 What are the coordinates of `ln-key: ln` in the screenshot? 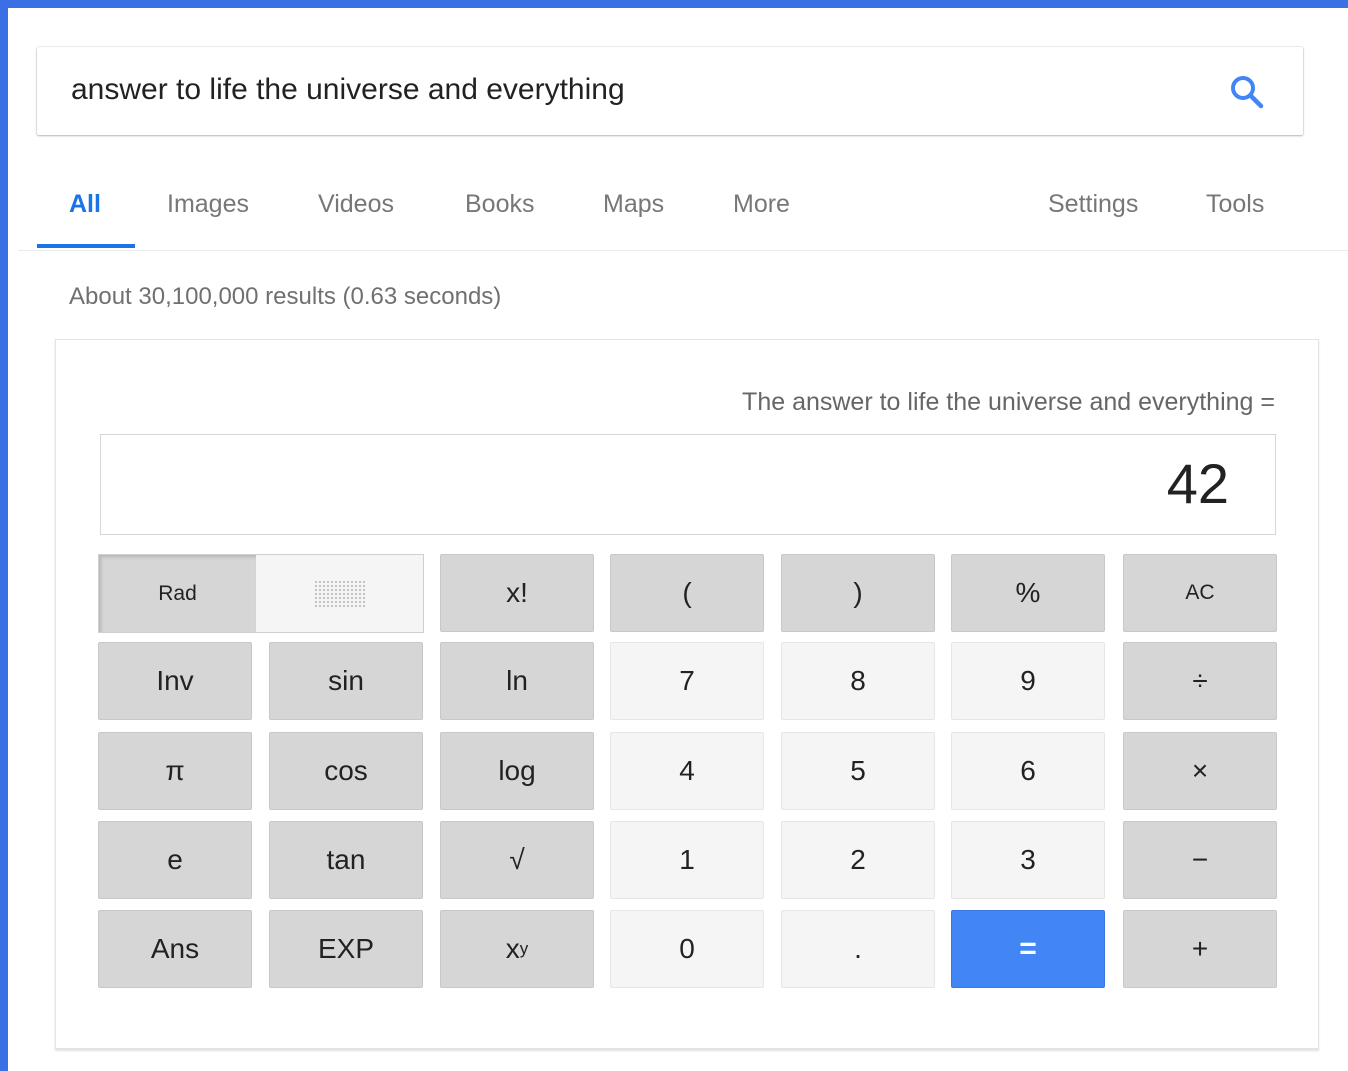 It's located at (517, 681).